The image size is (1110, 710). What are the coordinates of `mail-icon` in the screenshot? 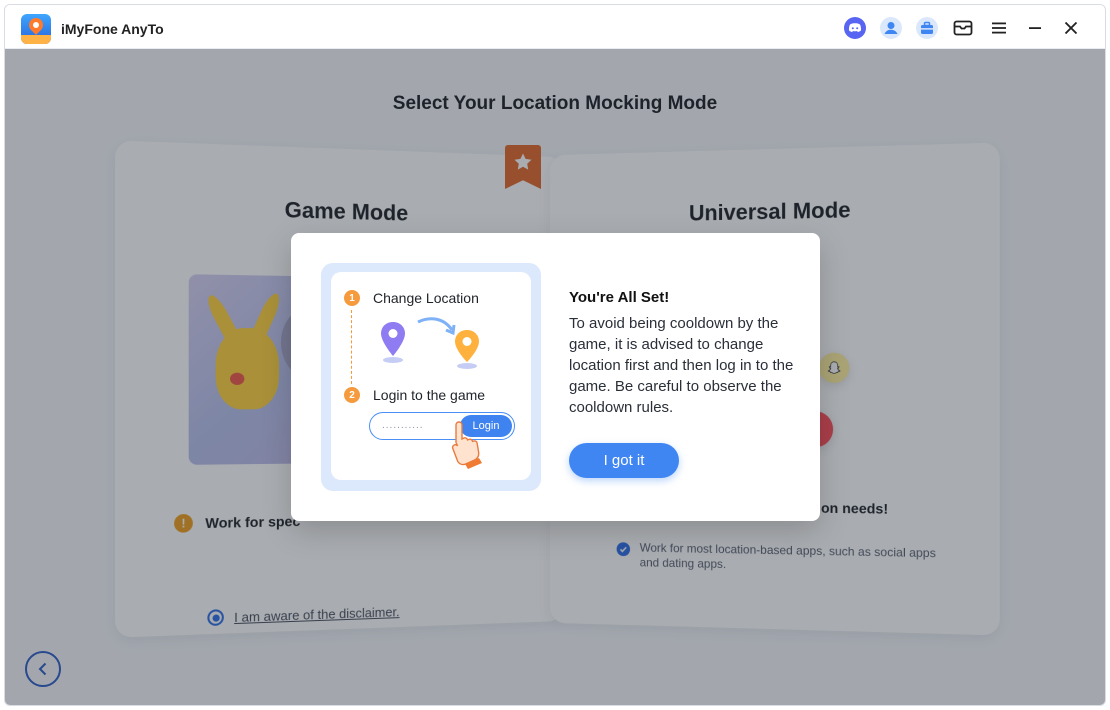 It's located at (963, 28).